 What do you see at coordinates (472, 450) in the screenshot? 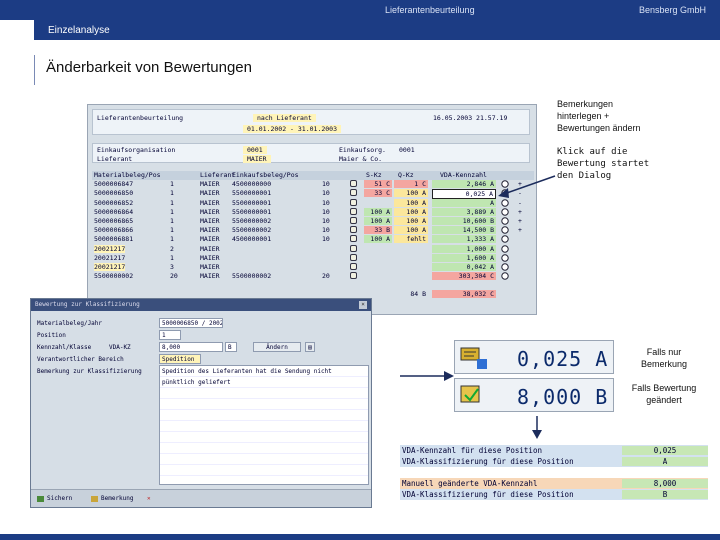
I see `detail-label: VDA-Kennzahl für diese Position` at bounding box center [472, 450].